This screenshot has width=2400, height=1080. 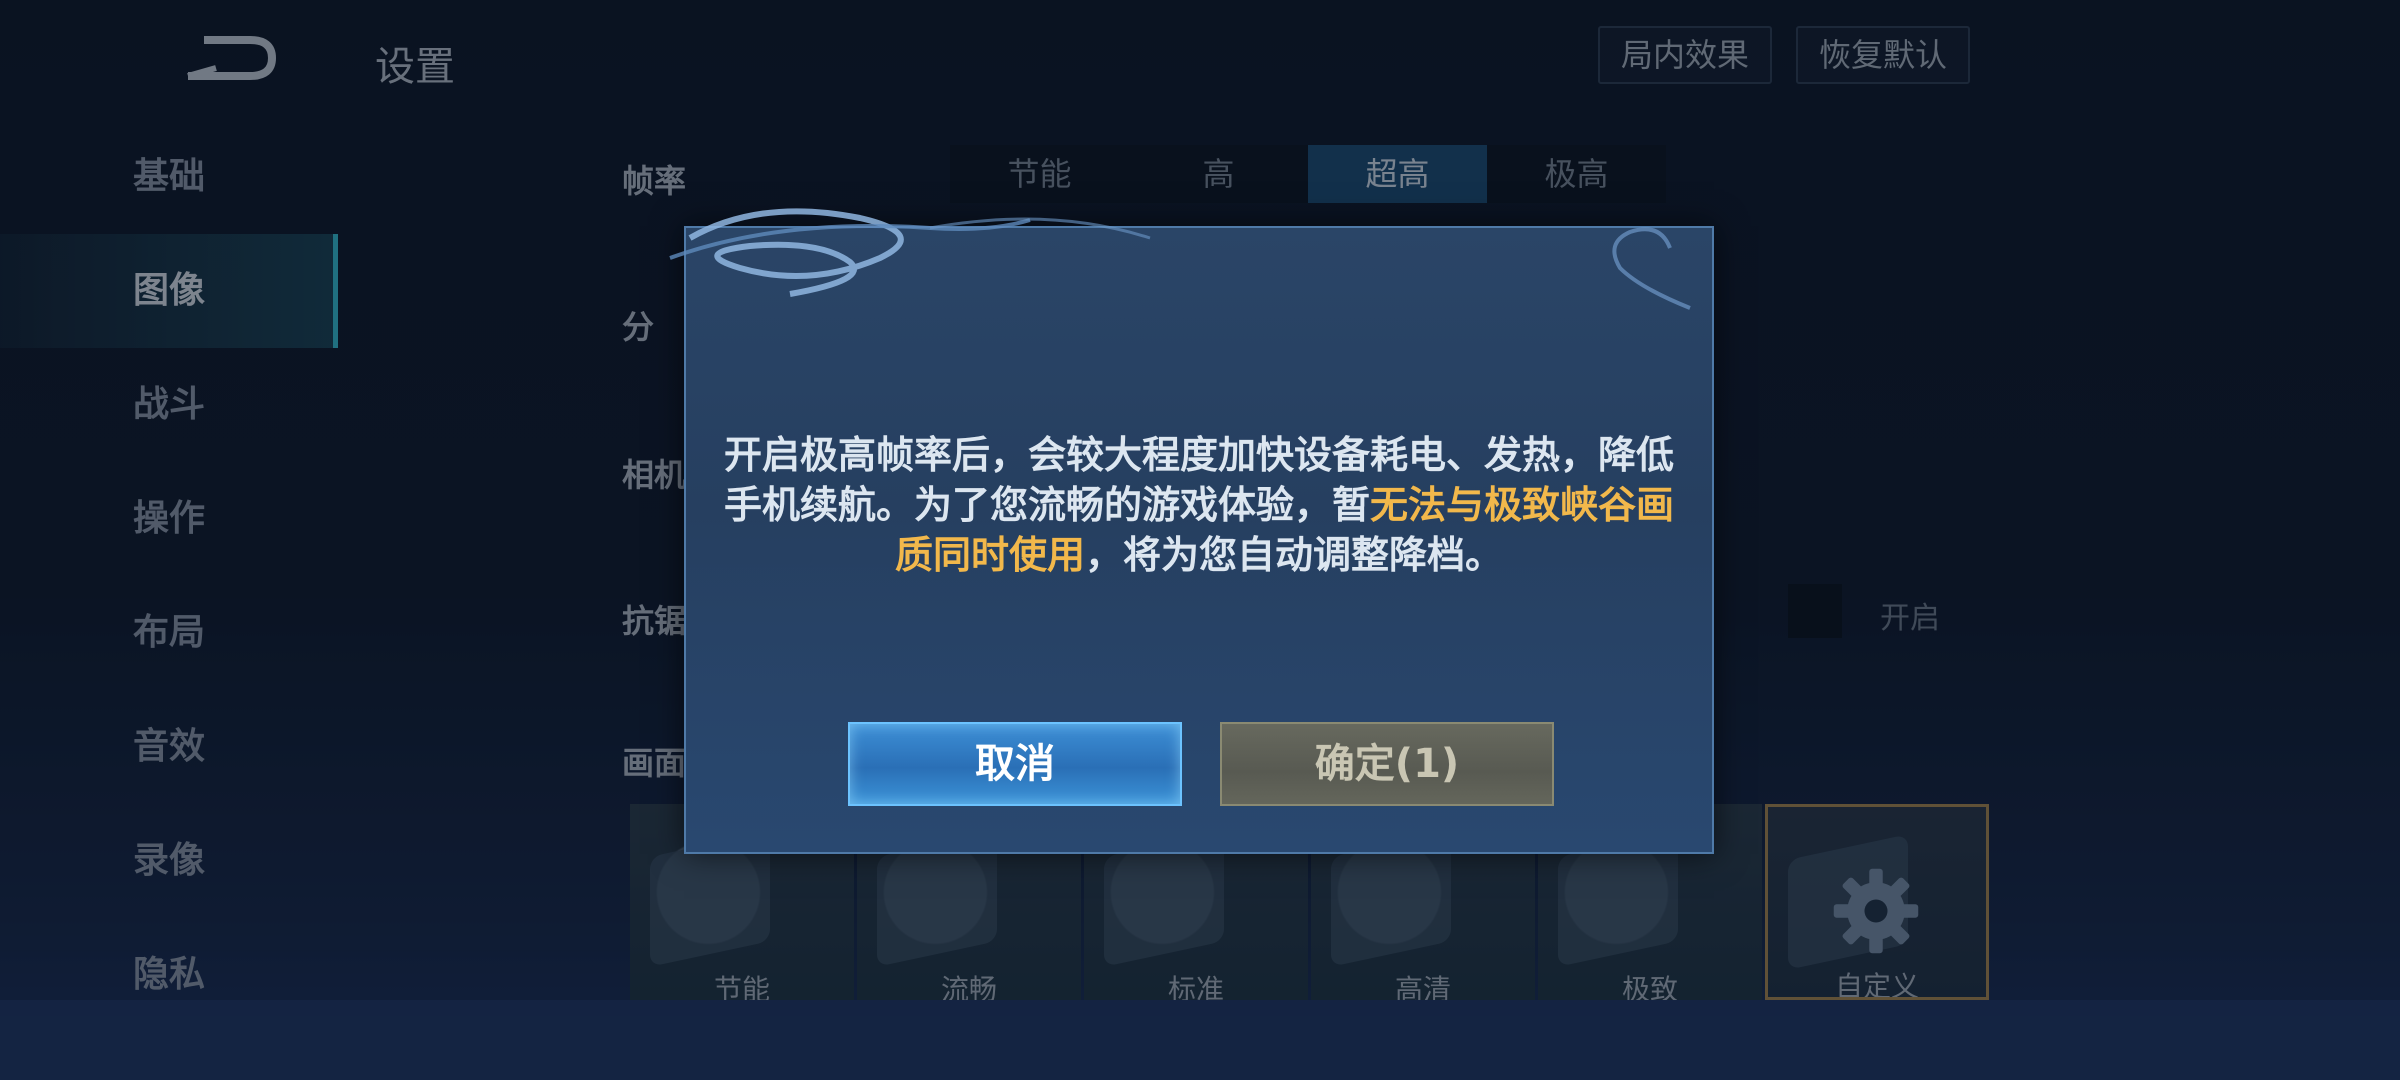 I want to click on dialog-message-part2: ，将为您自动调整降档。, so click(x=1294, y=555).